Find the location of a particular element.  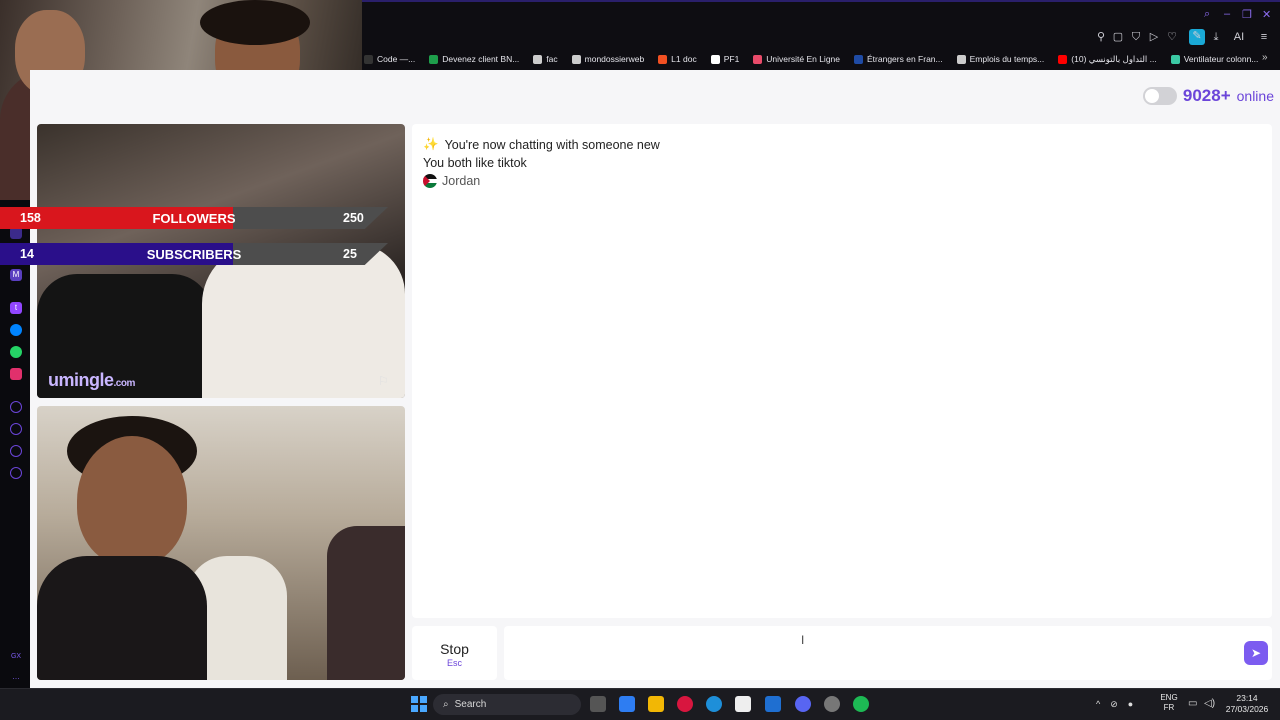

minimize-icon: – is located at coordinates (1227, 14).